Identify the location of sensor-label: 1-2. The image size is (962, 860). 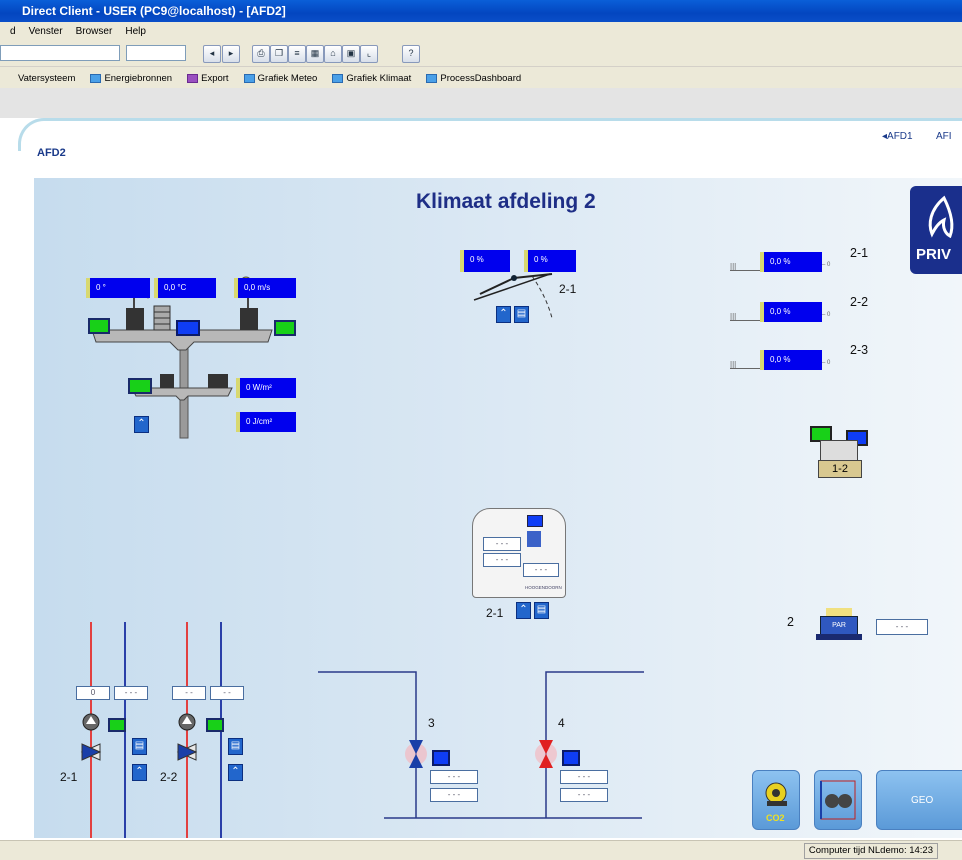
(840, 469).